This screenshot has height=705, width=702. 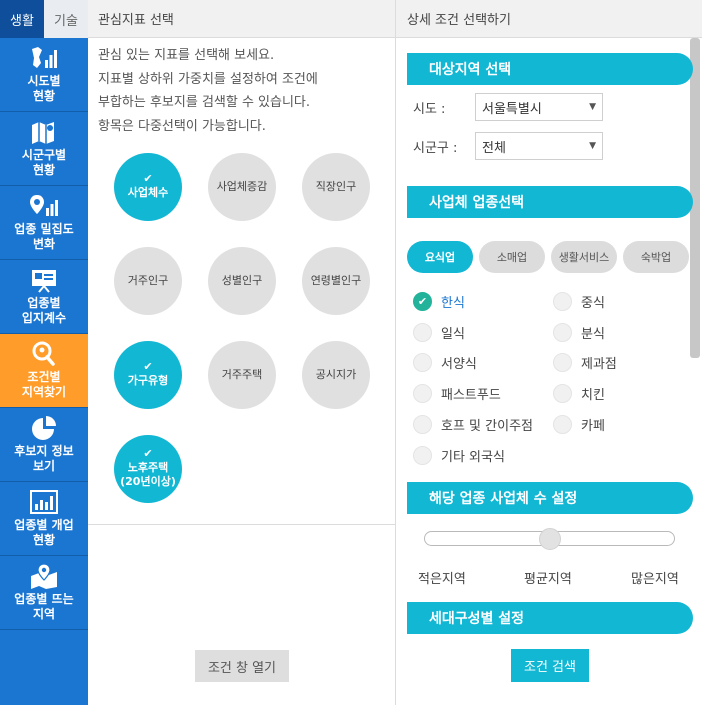 I want to click on nav-item-opening-stats: 업종별 개업 현황, so click(x=44, y=519).